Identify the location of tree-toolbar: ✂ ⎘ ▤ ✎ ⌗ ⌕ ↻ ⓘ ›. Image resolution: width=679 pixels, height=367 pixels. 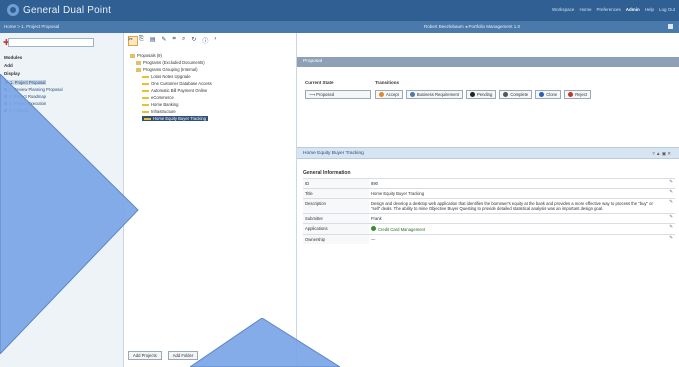
(172, 41).